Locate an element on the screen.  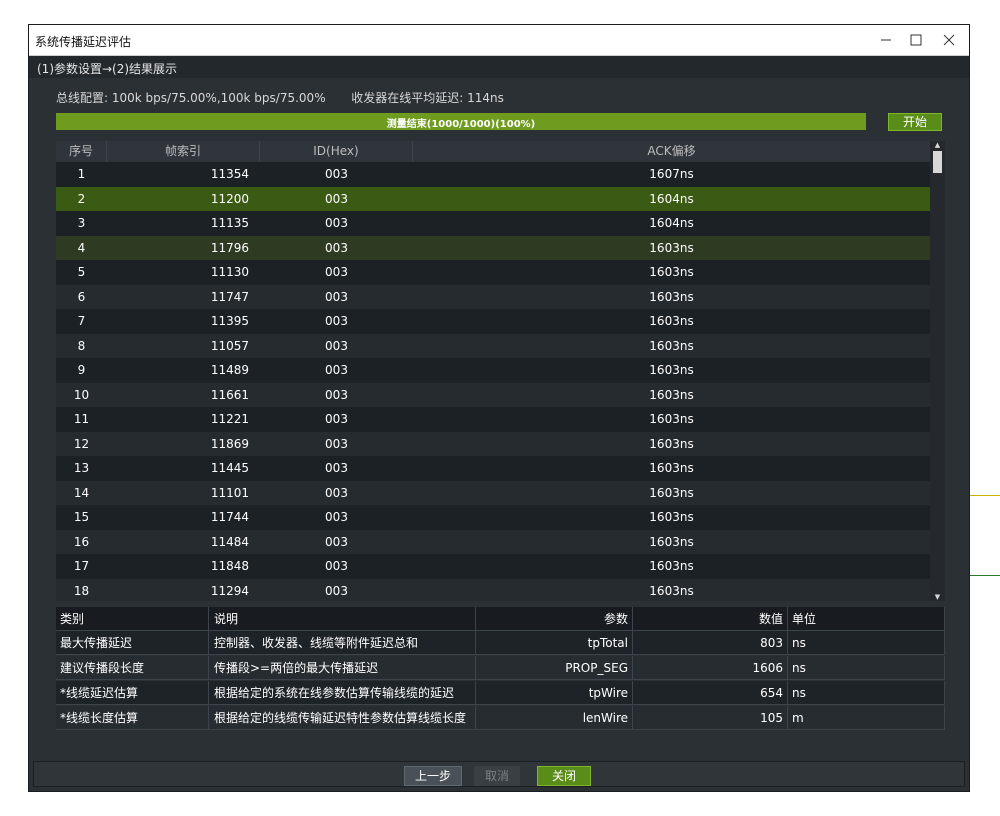
table-row: 10 11661 003 1603ns is located at coordinates (493, 394).